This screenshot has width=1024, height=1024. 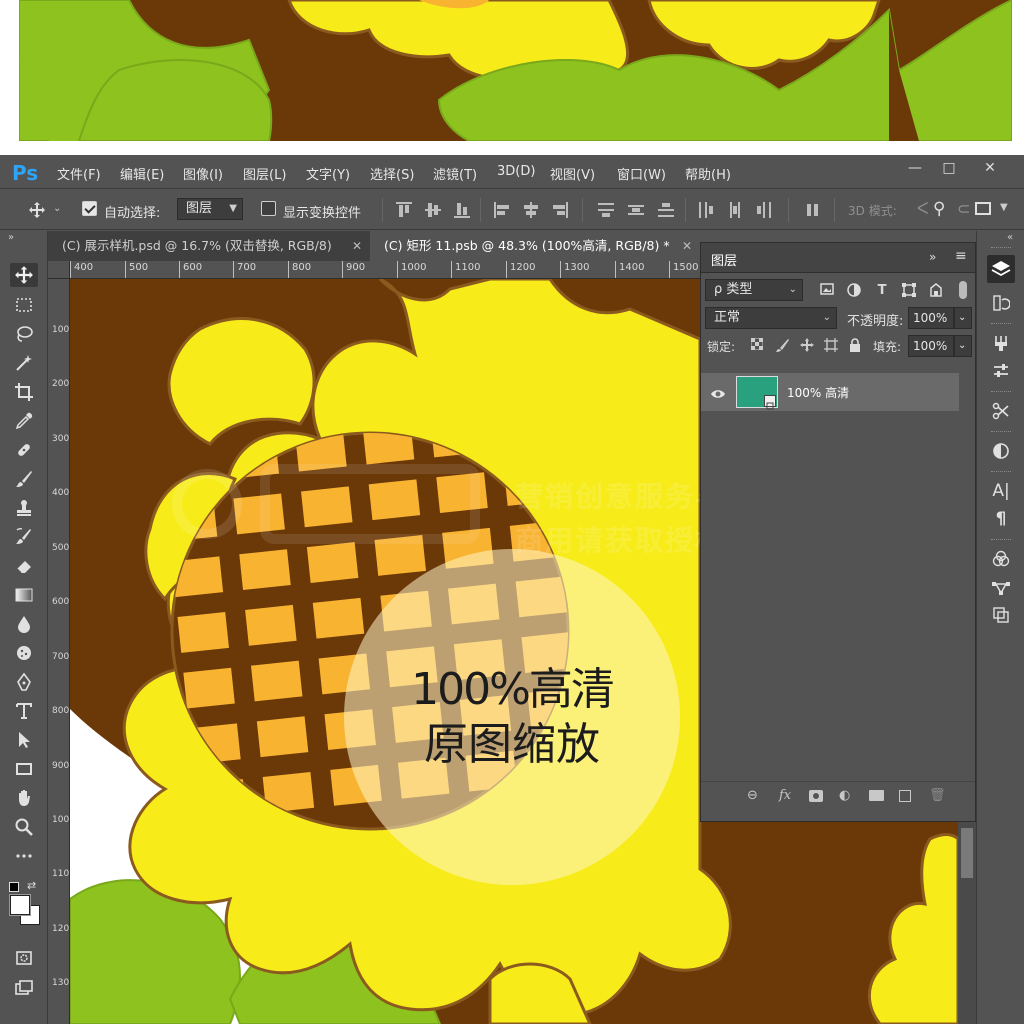 I want to click on new-layer-icon, so click(x=905, y=796).